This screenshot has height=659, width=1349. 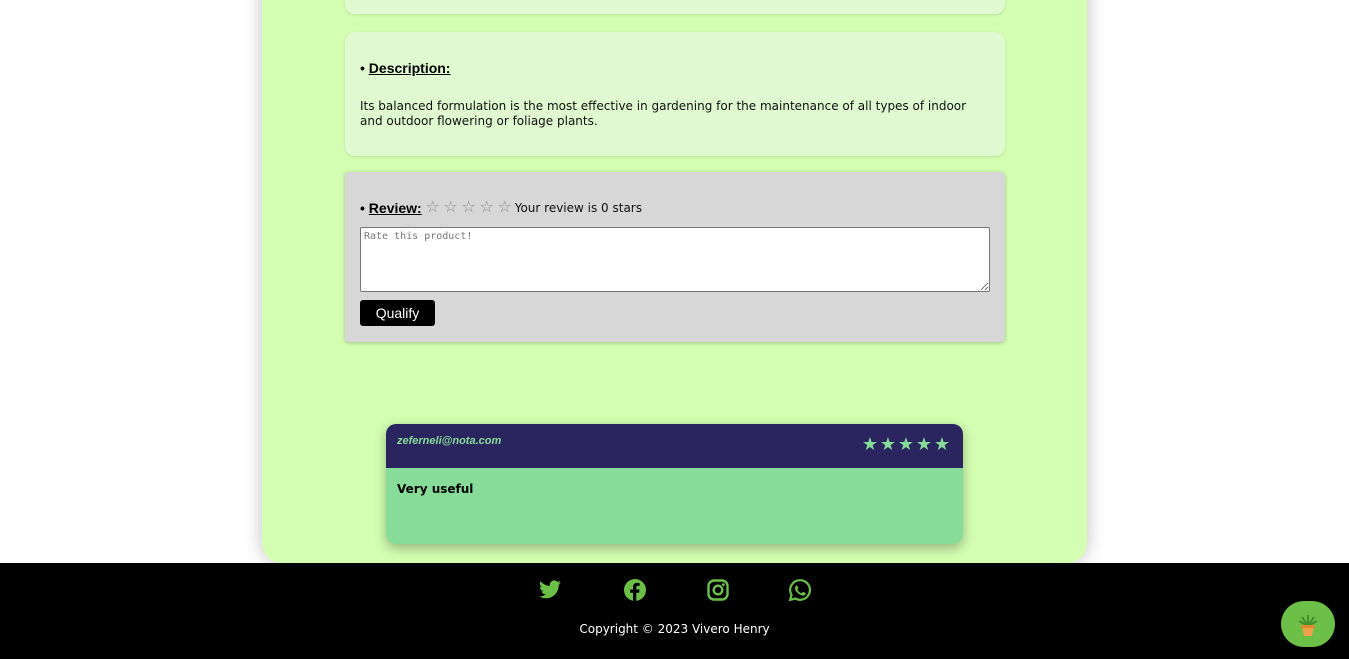 What do you see at coordinates (433, 208) in the screenshot?
I see `rating-star-1: ☆` at bounding box center [433, 208].